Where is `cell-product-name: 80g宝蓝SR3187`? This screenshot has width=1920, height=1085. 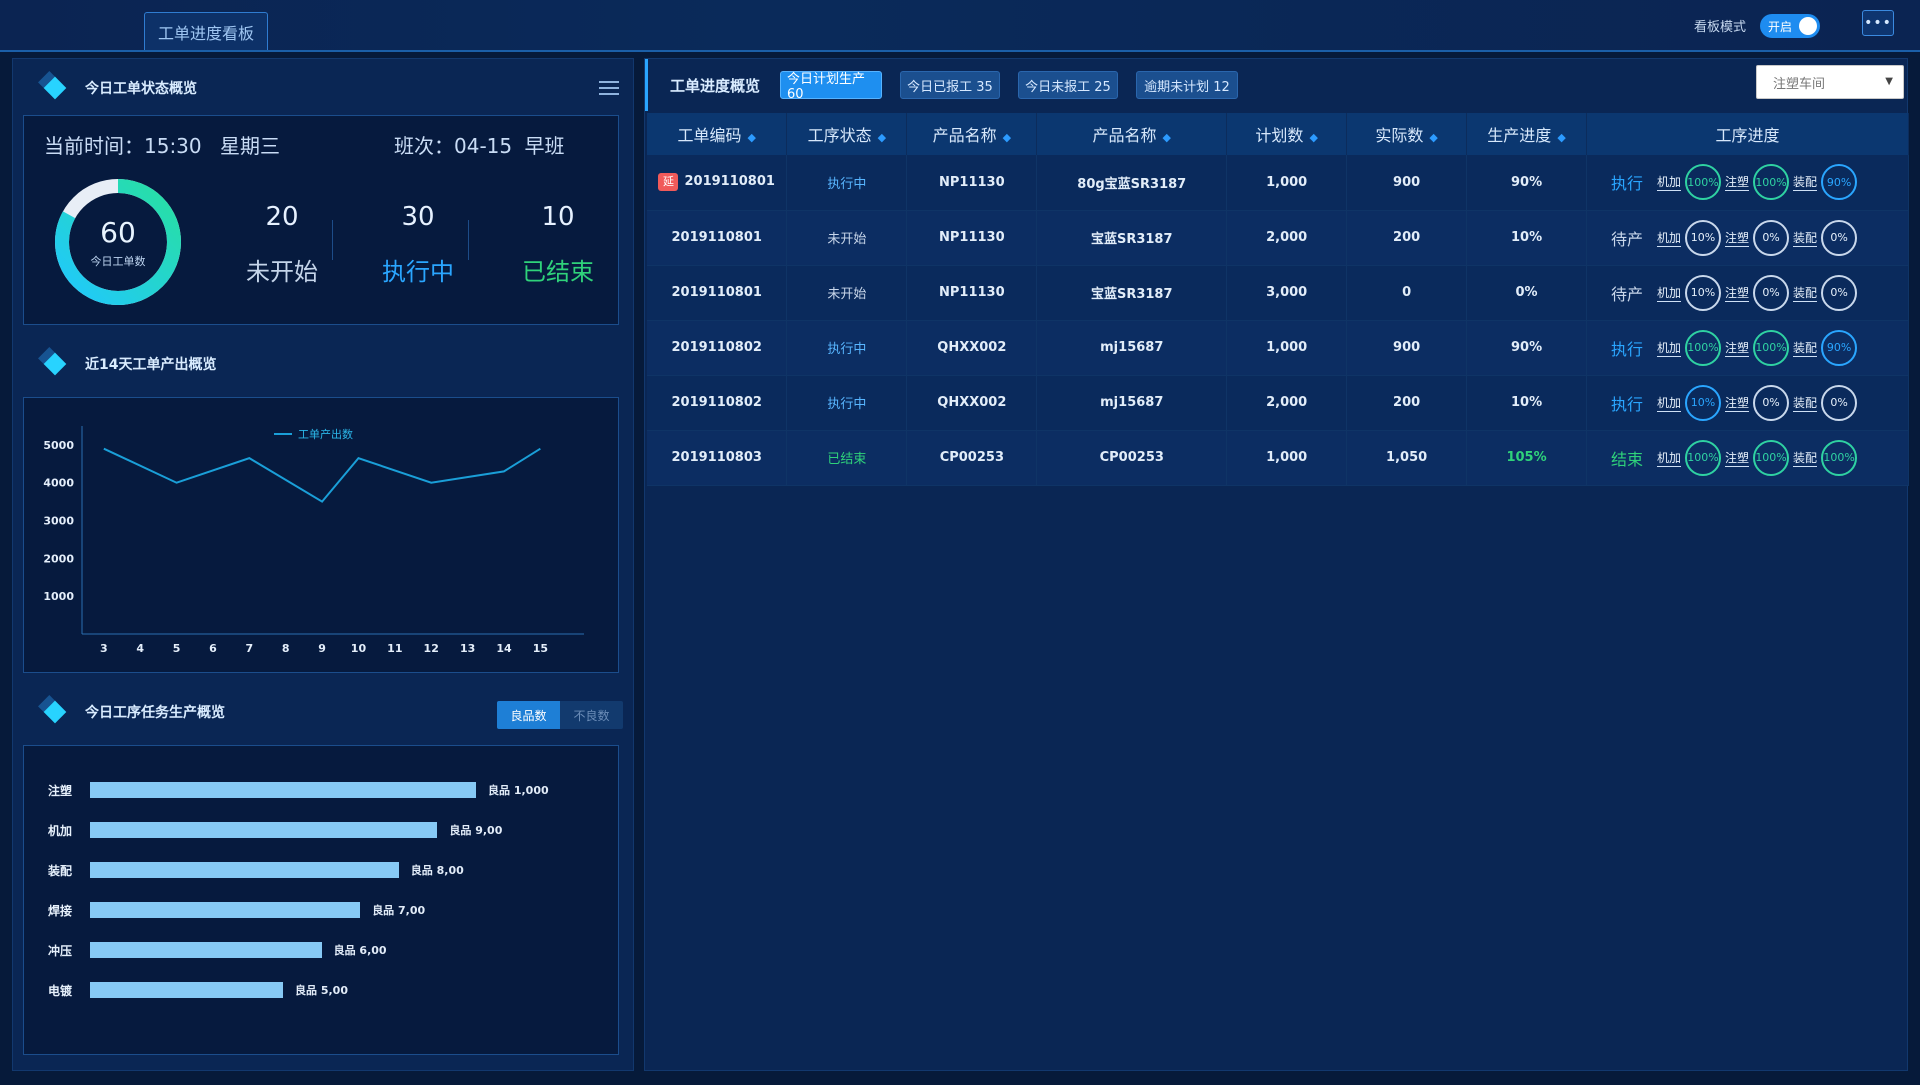 cell-product-name: 80g宝蓝SR3187 is located at coordinates (1132, 183).